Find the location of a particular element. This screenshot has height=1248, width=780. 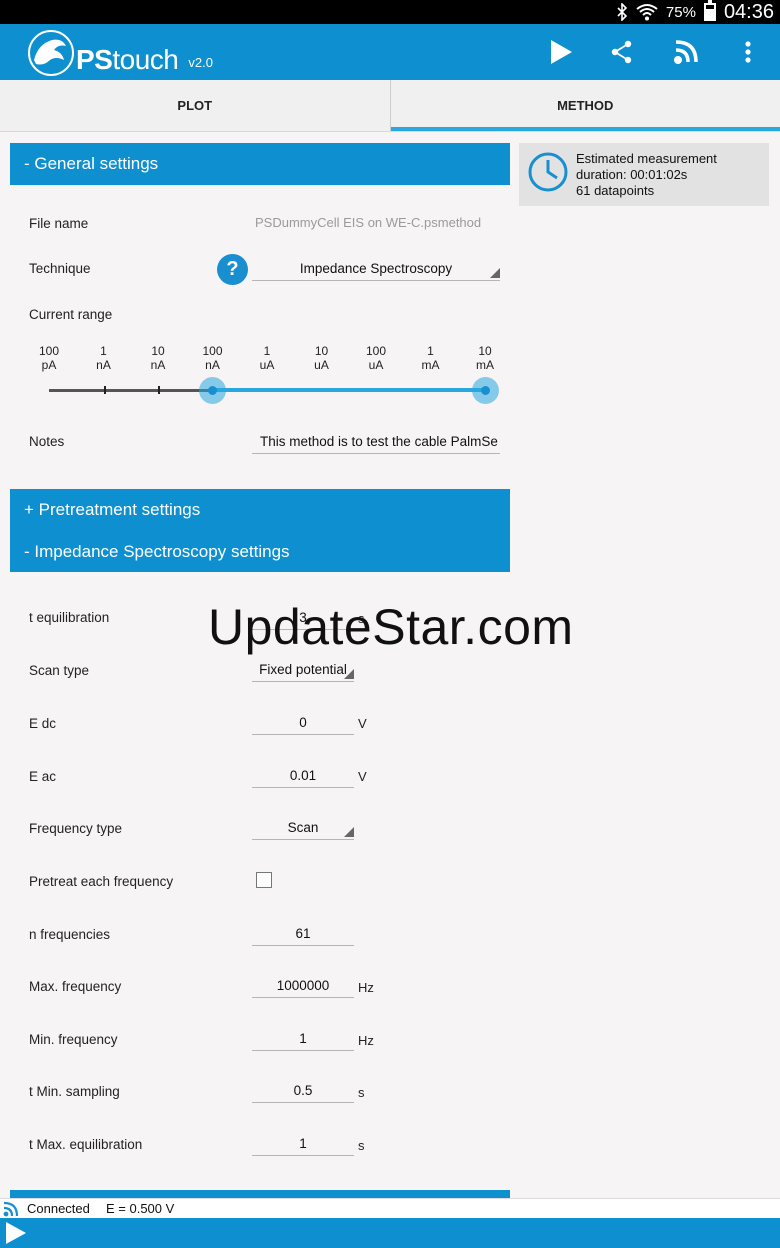

estimate-line-1: Estimated measurement is located at coordinates (646, 158).